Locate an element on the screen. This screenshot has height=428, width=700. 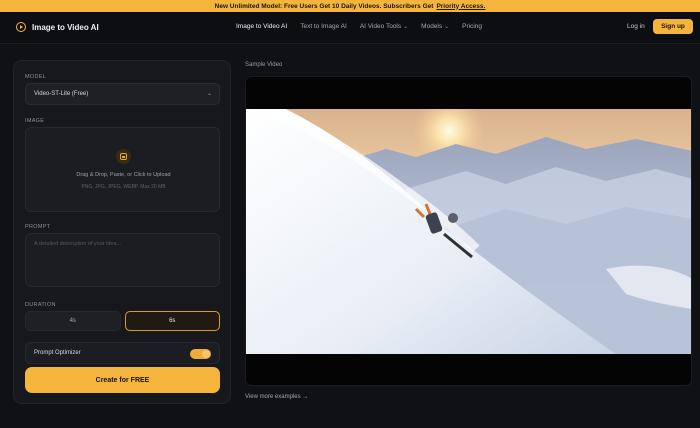
nav-item-ai-video-tools: AI Video Tools ⌄ is located at coordinates (384, 26).